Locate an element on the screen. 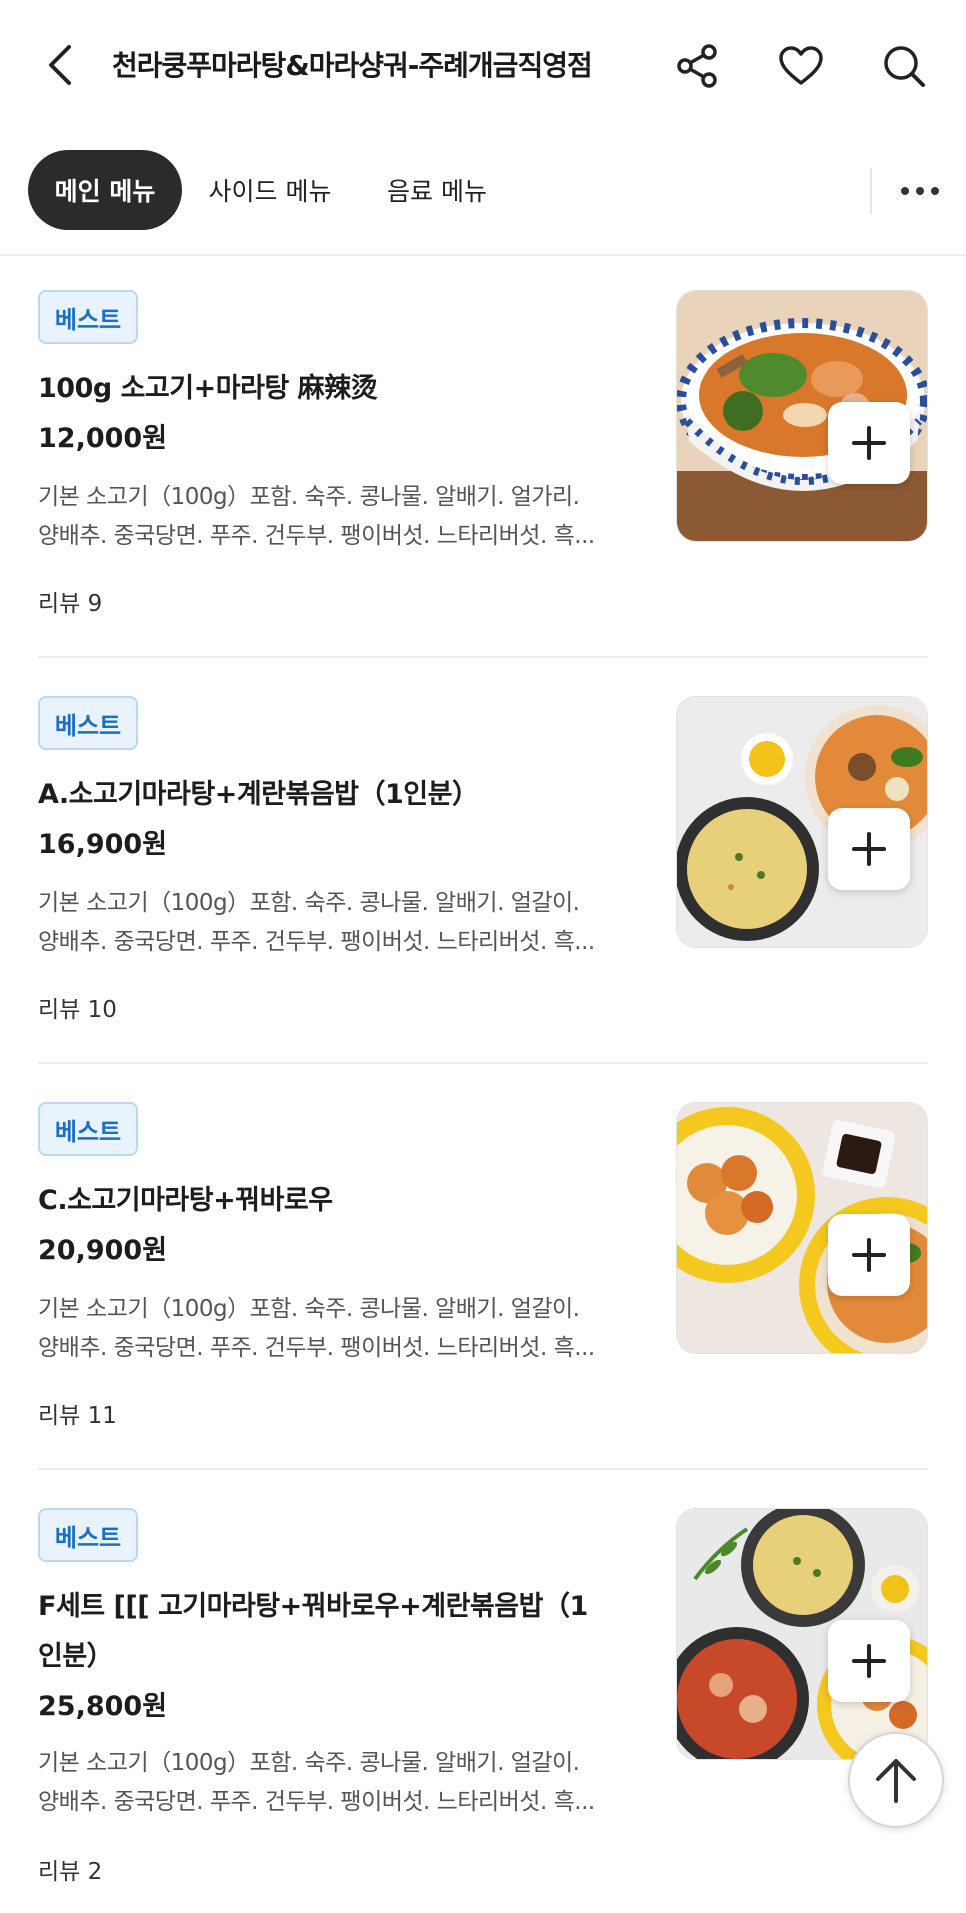 The image size is (966, 1913). tab-drink-menu: 음료 메뉴 is located at coordinates (437, 190).